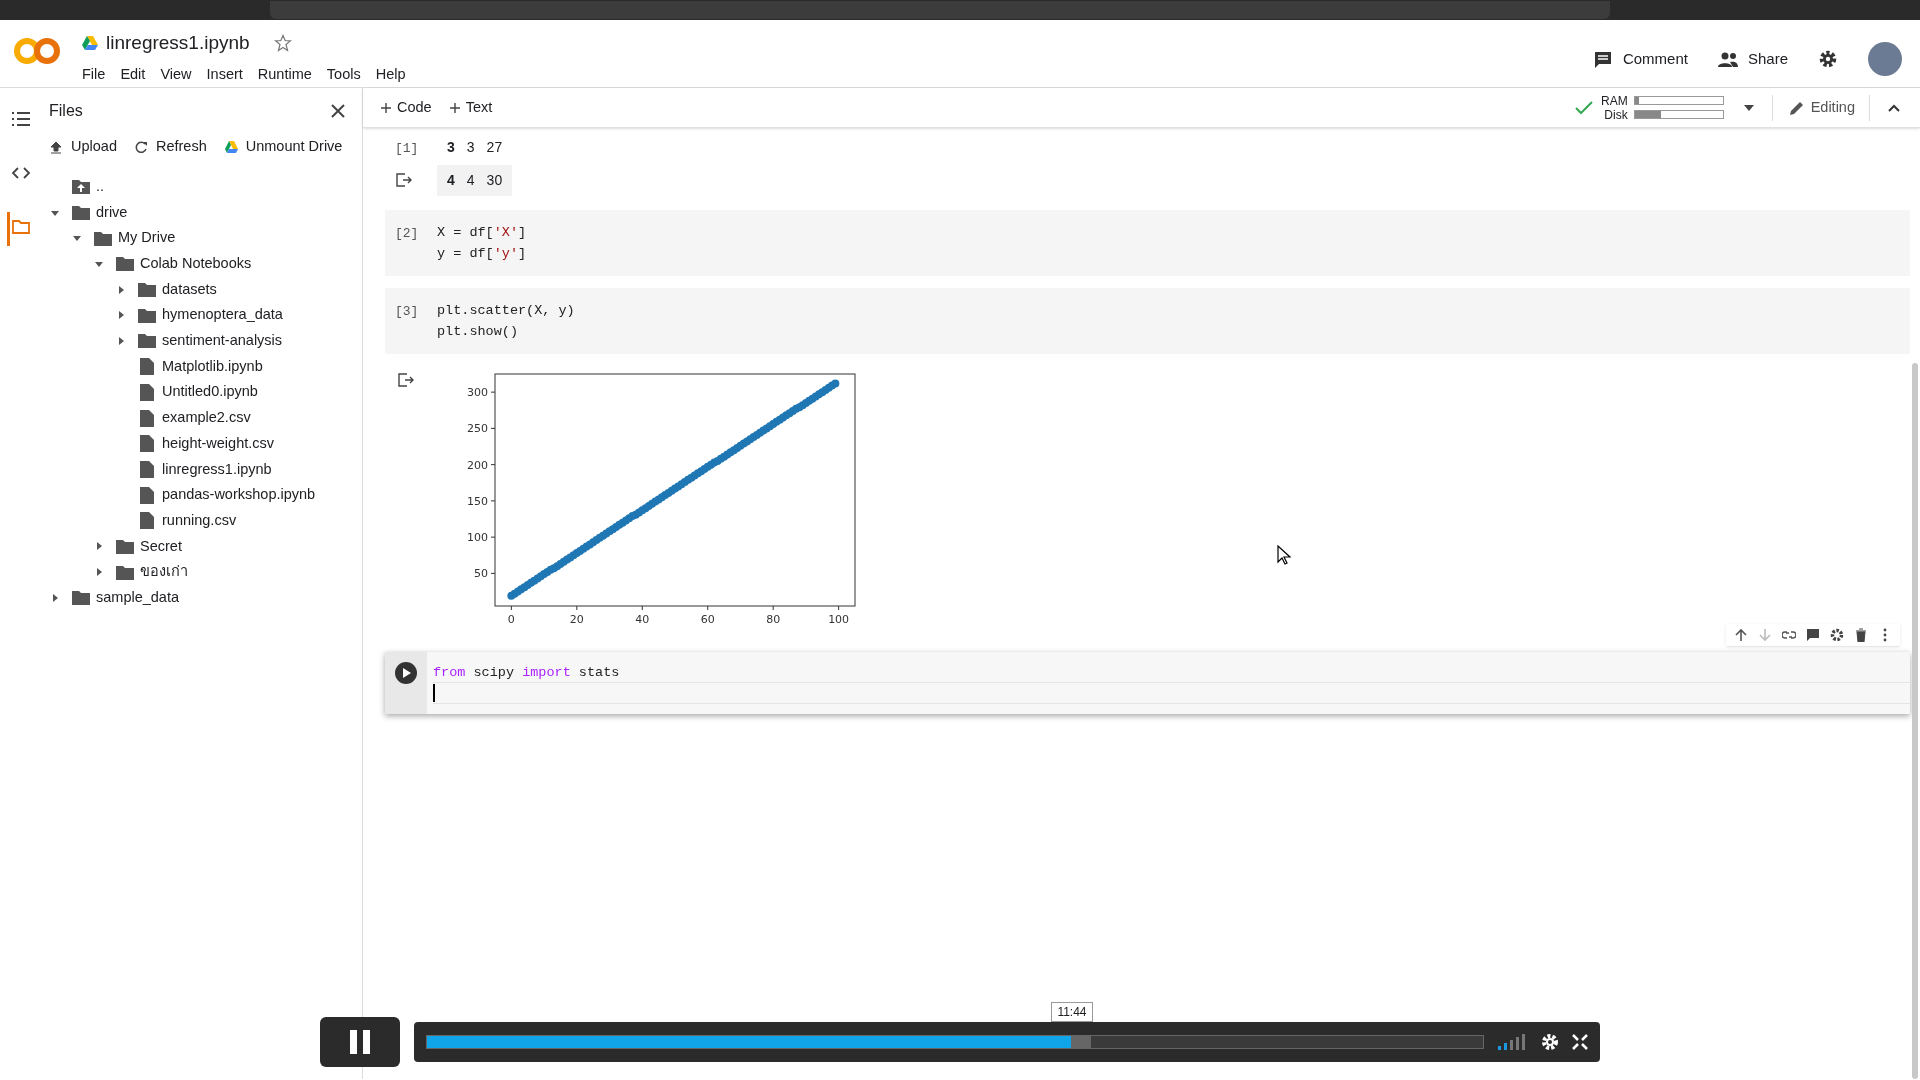  Describe the element at coordinates (477, 429) in the screenshot. I see `y-tick-label: 250` at that location.